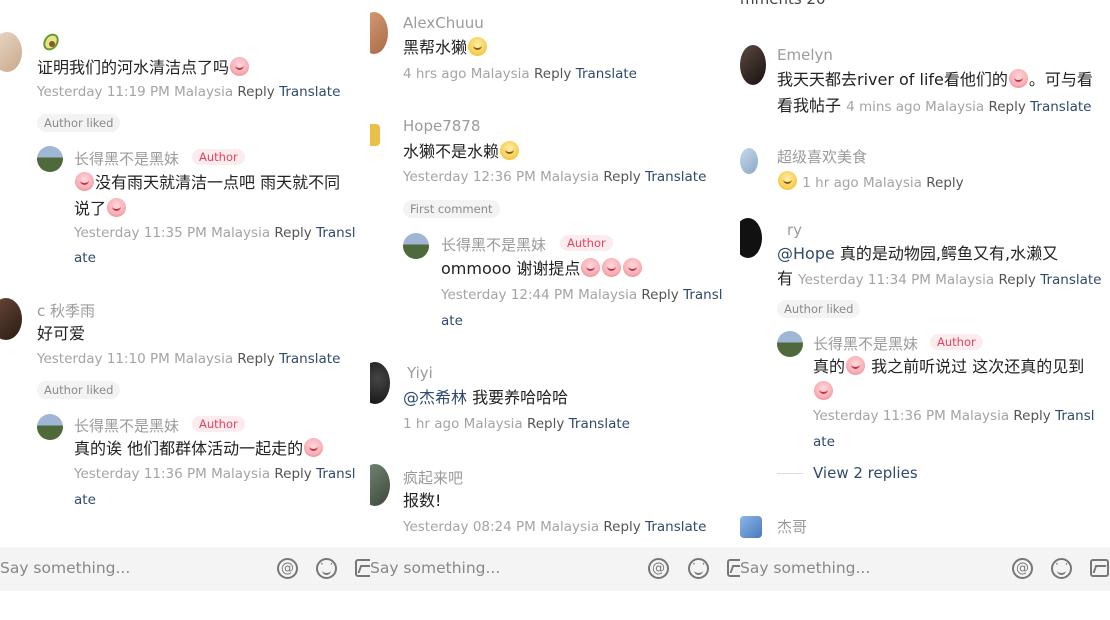  Describe the element at coordinates (865, 473) in the screenshot. I see `view-replies-link: View 2 replies` at that location.